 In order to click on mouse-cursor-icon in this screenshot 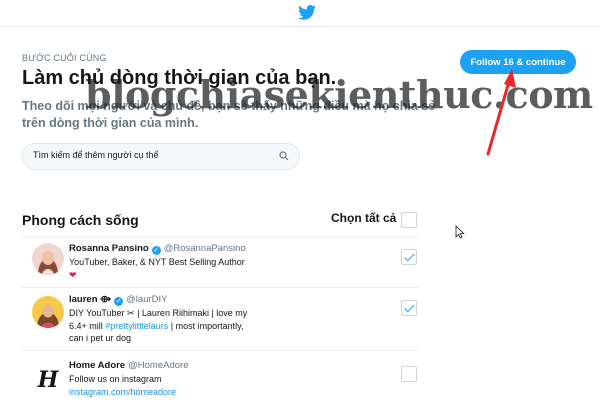, I will do `click(460, 232)`.